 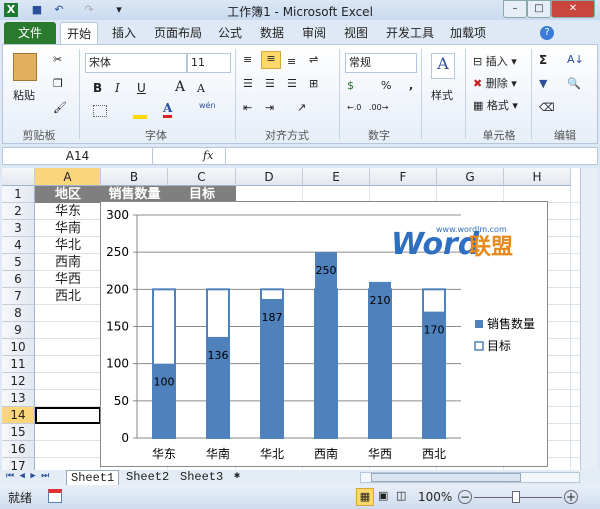 I want to click on scrollbar-thumb, so click(x=446, y=477).